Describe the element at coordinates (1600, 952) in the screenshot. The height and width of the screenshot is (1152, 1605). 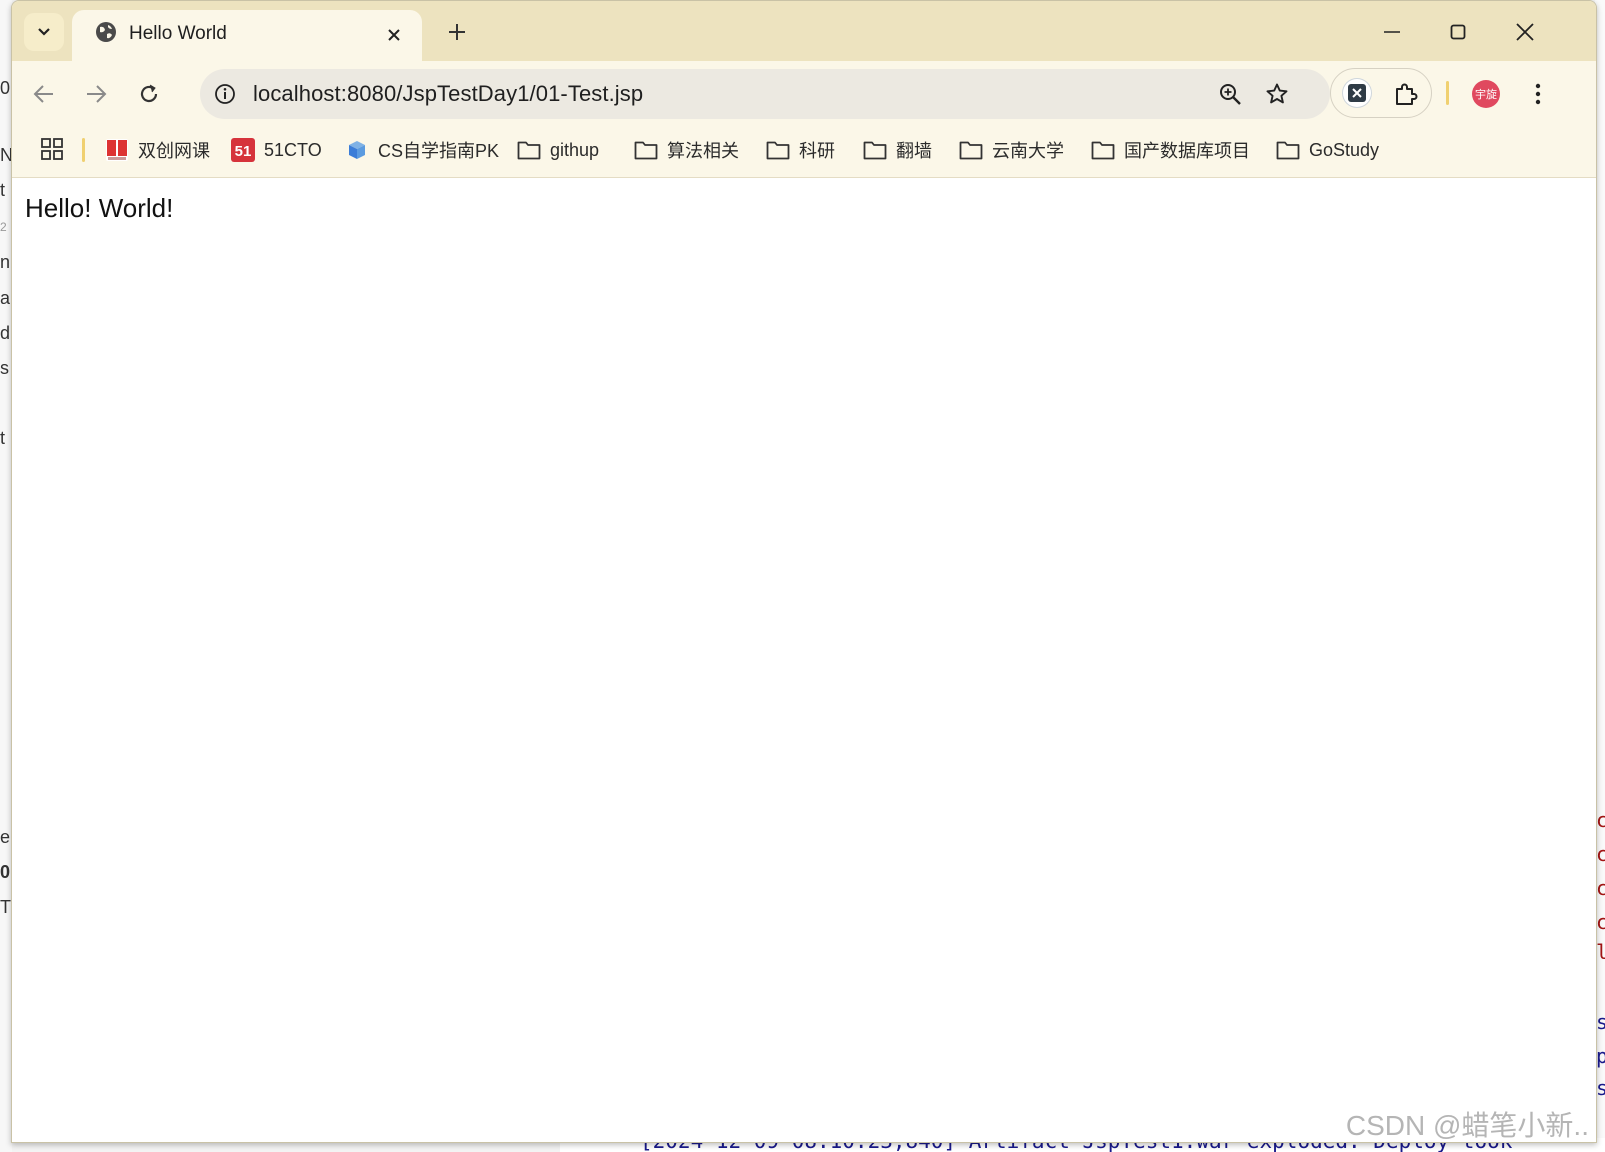
I see `bg-fragment: l` at that location.